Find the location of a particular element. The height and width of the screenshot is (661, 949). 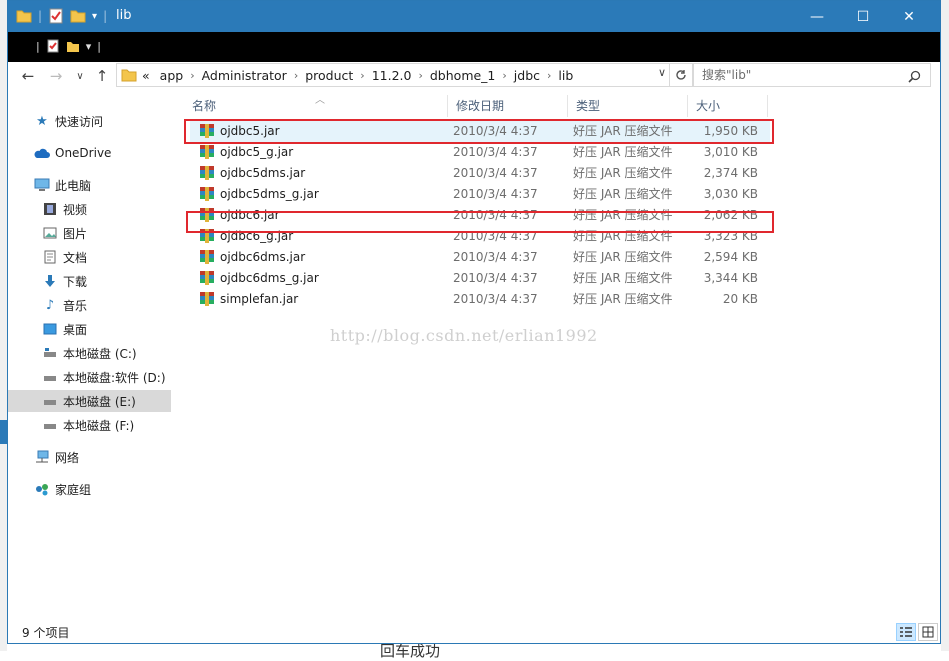

file-date: 2010/3/4 4:37 is located at coordinates (495, 257).